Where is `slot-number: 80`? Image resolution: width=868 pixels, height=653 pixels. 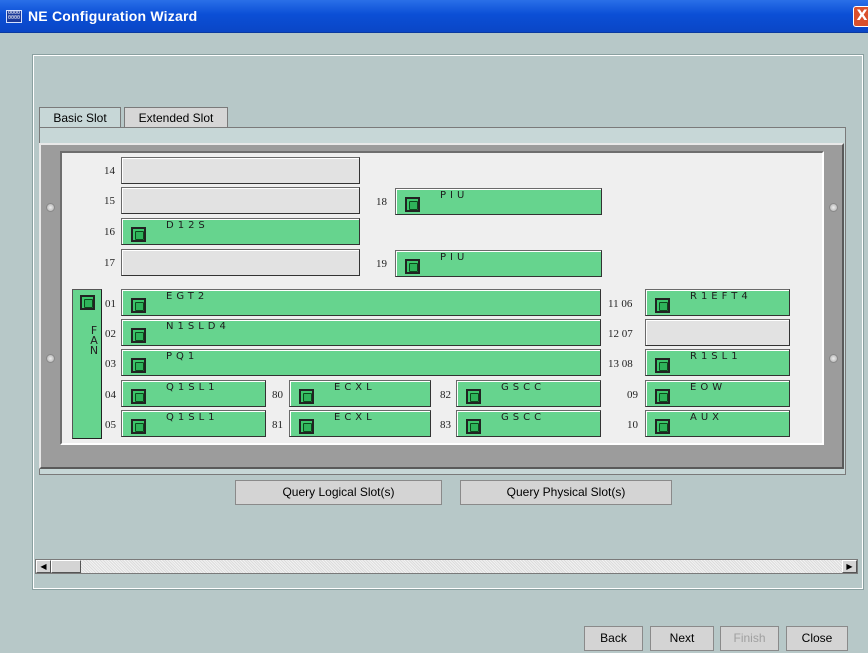 slot-number: 80 is located at coordinates (277, 395).